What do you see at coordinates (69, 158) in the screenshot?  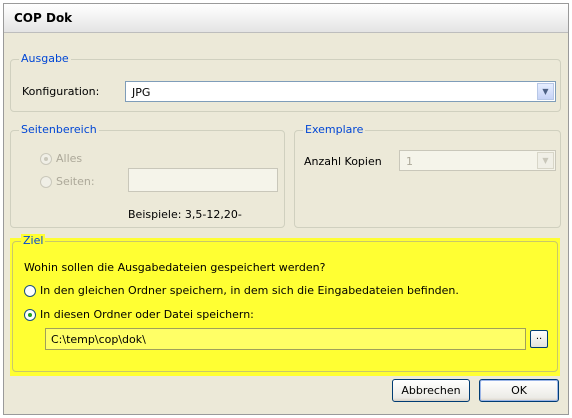 I see `alles-label: Alles` at bounding box center [69, 158].